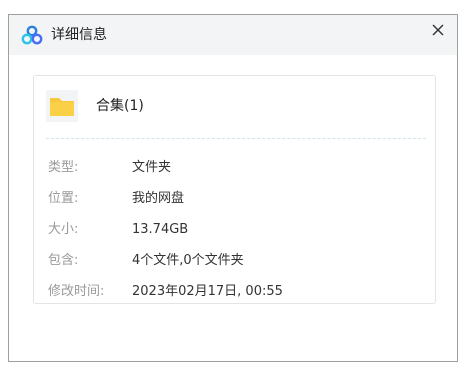  I want to click on detail-value: 文件夹, so click(152, 167).